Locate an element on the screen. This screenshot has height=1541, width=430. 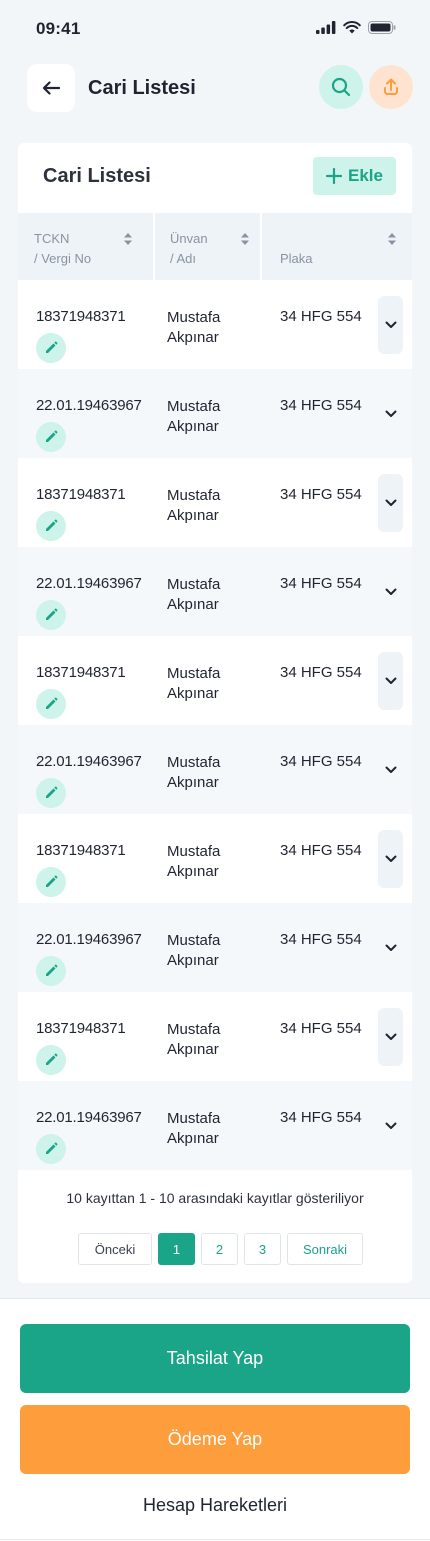
column-label-plaka: Plaka is located at coordinates (296, 258).